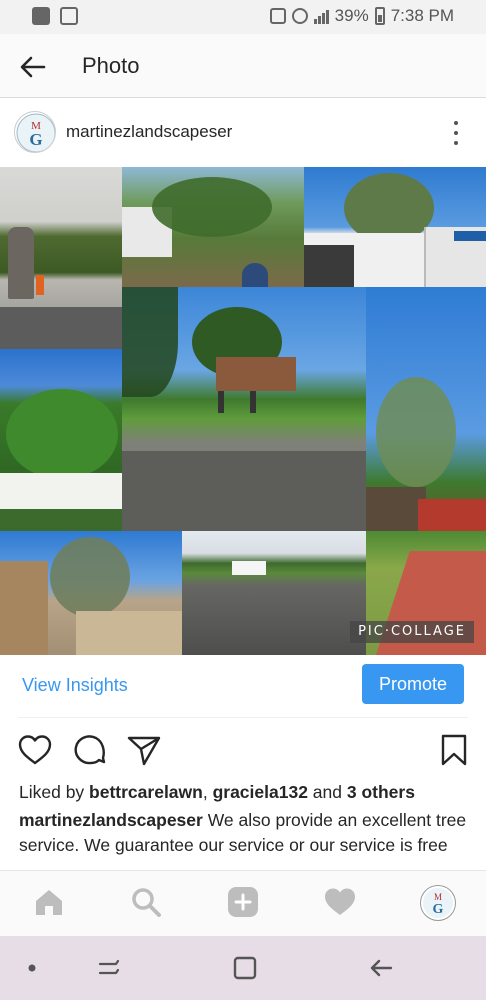 This screenshot has width=486, height=1000. I want to click on profile-logo-icon: M G, so click(438, 903).